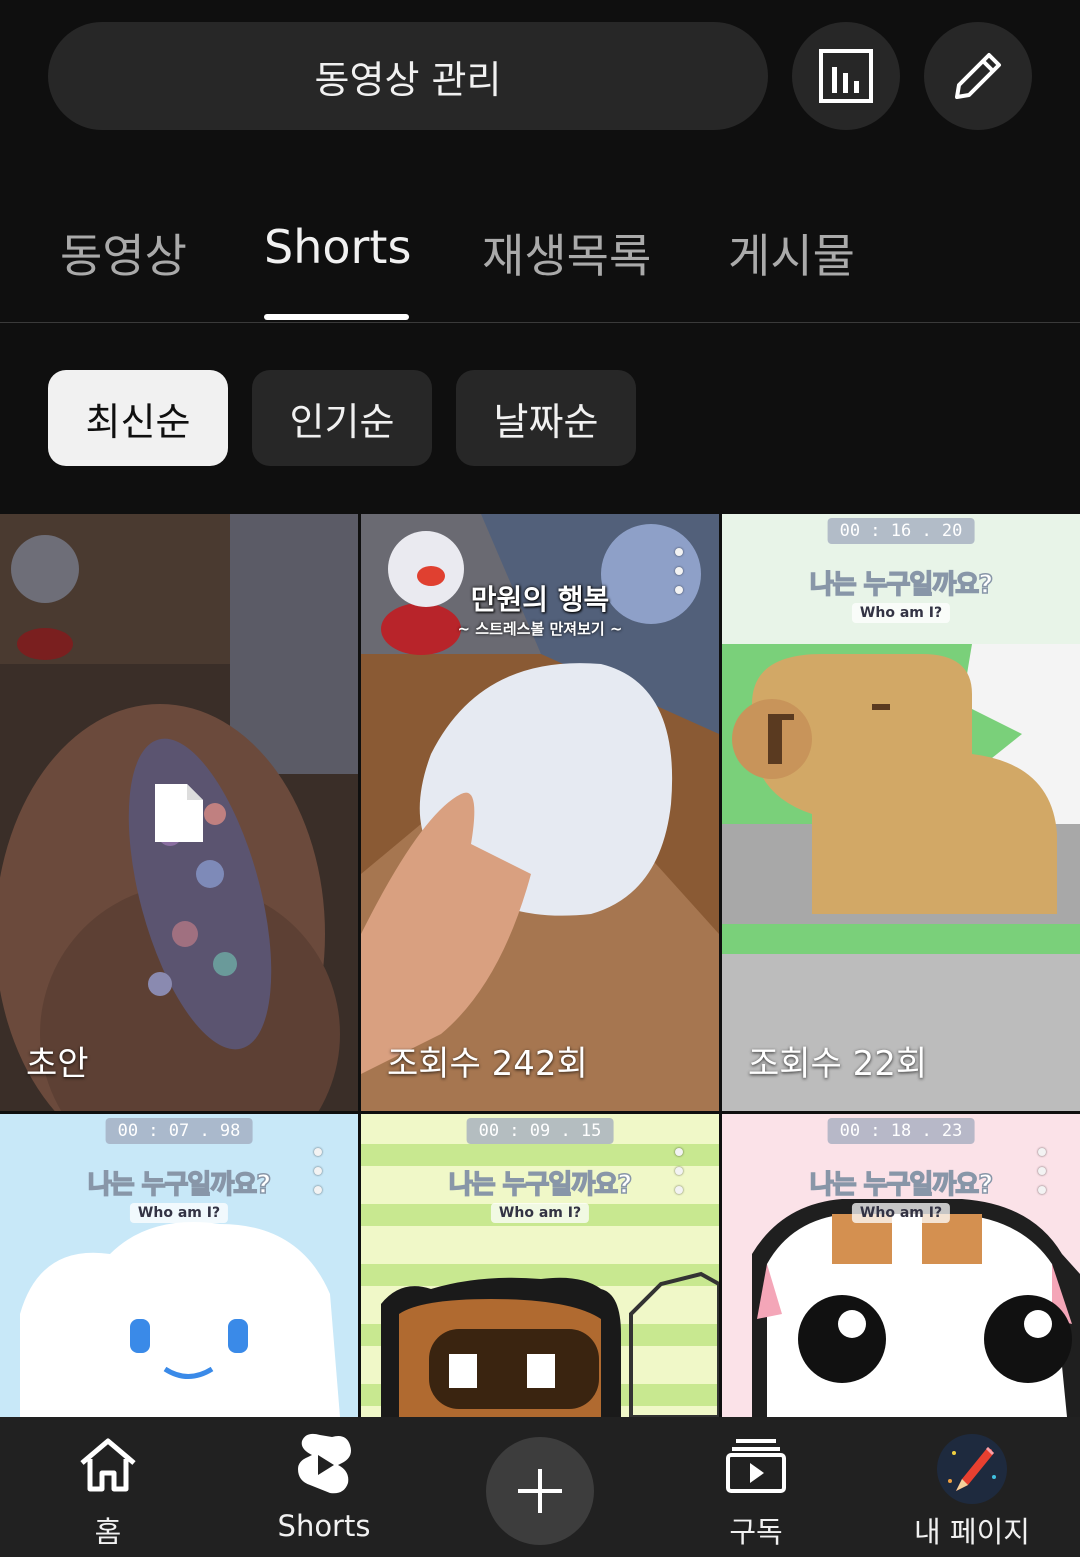 This screenshot has height=1557, width=1080. I want to click on short-title: 만원의 행복, so click(540, 599).